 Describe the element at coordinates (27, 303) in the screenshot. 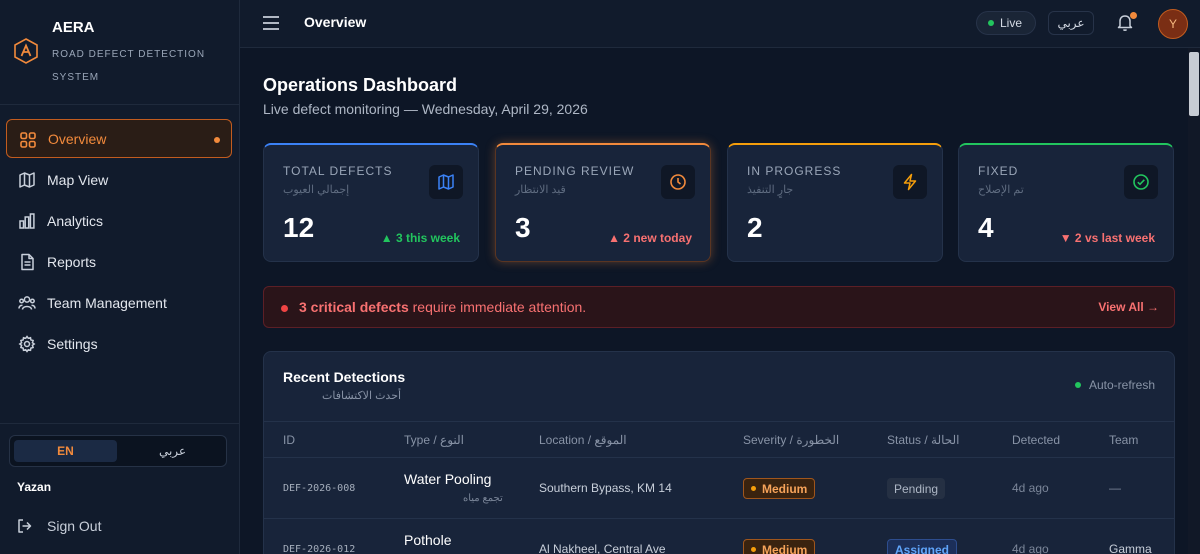

I see `team-icon` at that location.